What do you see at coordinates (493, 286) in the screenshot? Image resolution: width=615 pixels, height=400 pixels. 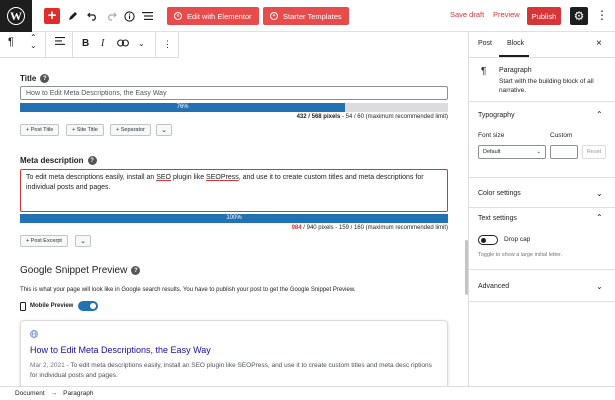 I see `advanced-panel-title: Advanced` at bounding box center [493, 286].